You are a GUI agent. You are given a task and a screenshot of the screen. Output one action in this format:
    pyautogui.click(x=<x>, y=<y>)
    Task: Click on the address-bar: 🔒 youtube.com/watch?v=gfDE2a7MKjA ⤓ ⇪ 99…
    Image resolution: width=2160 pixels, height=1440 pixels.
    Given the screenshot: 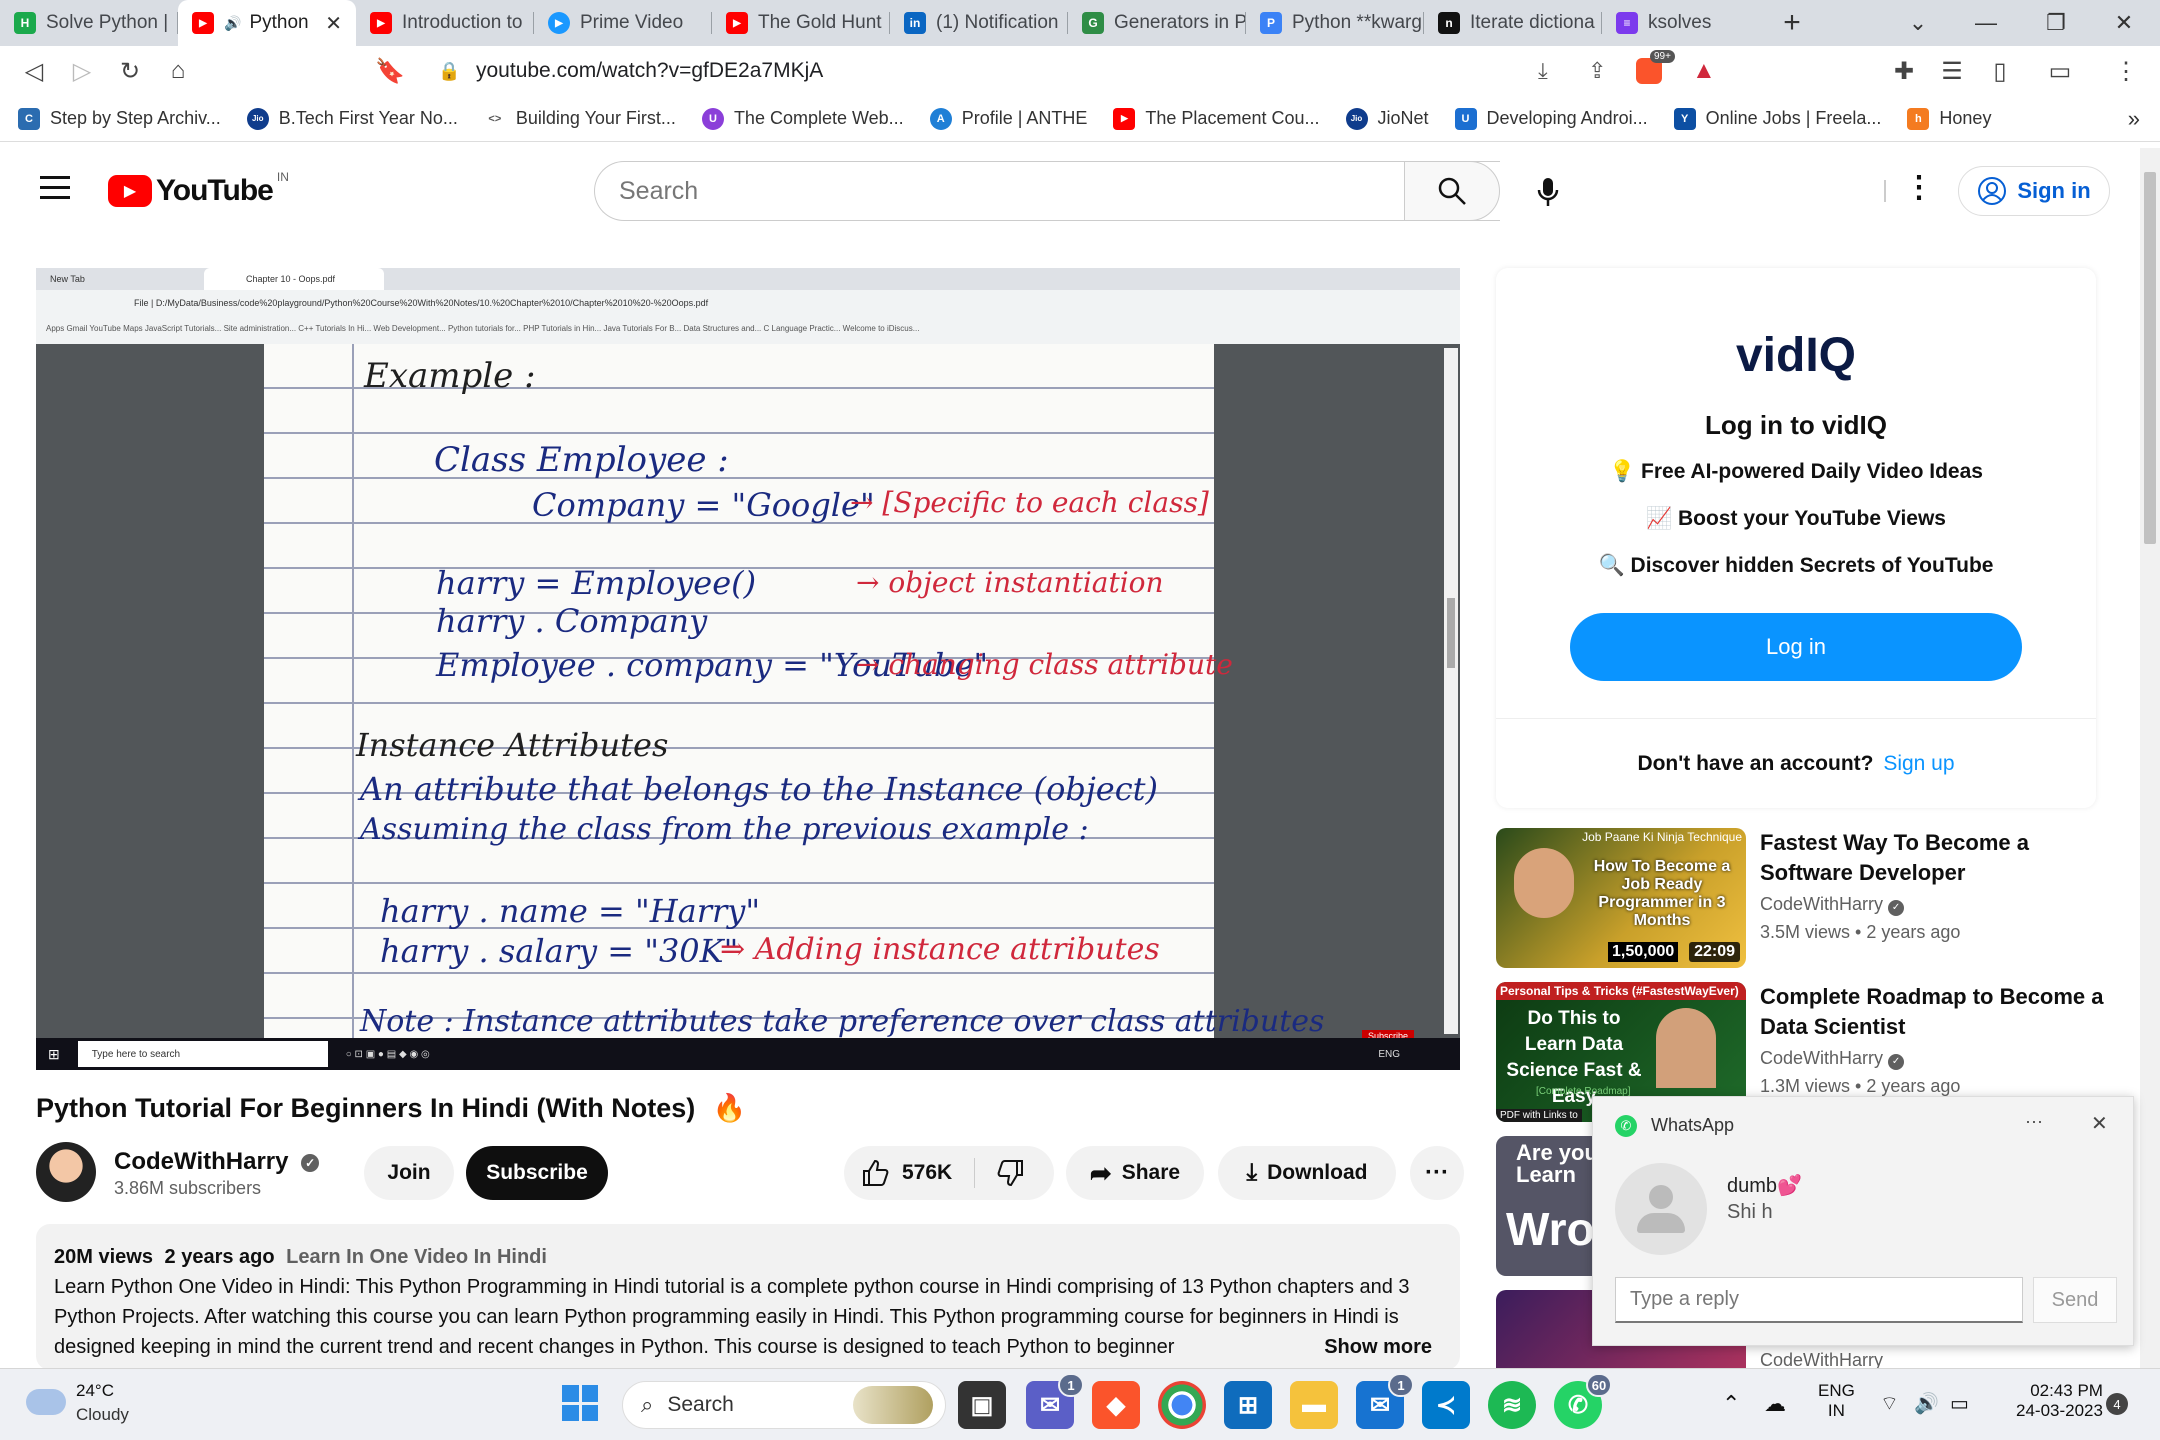 What is the action you would take?
    pyautogui.click(x=1085, y=70)
    